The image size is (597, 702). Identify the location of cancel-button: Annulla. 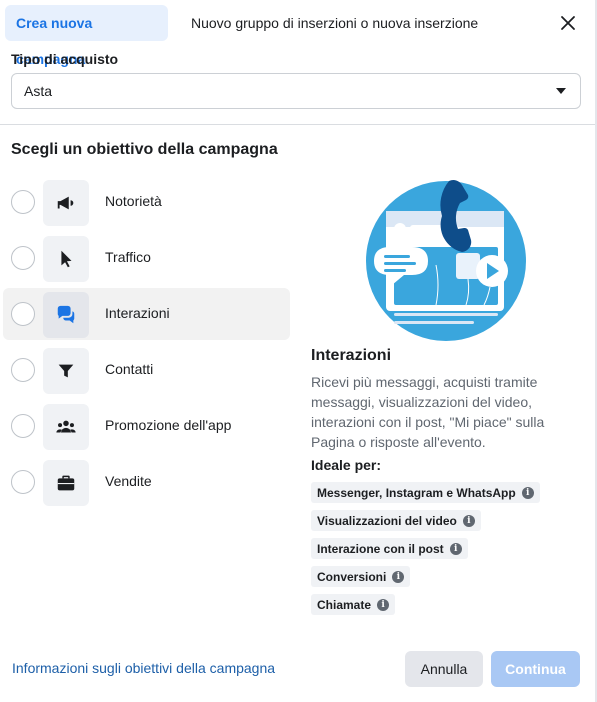
(444, 669).